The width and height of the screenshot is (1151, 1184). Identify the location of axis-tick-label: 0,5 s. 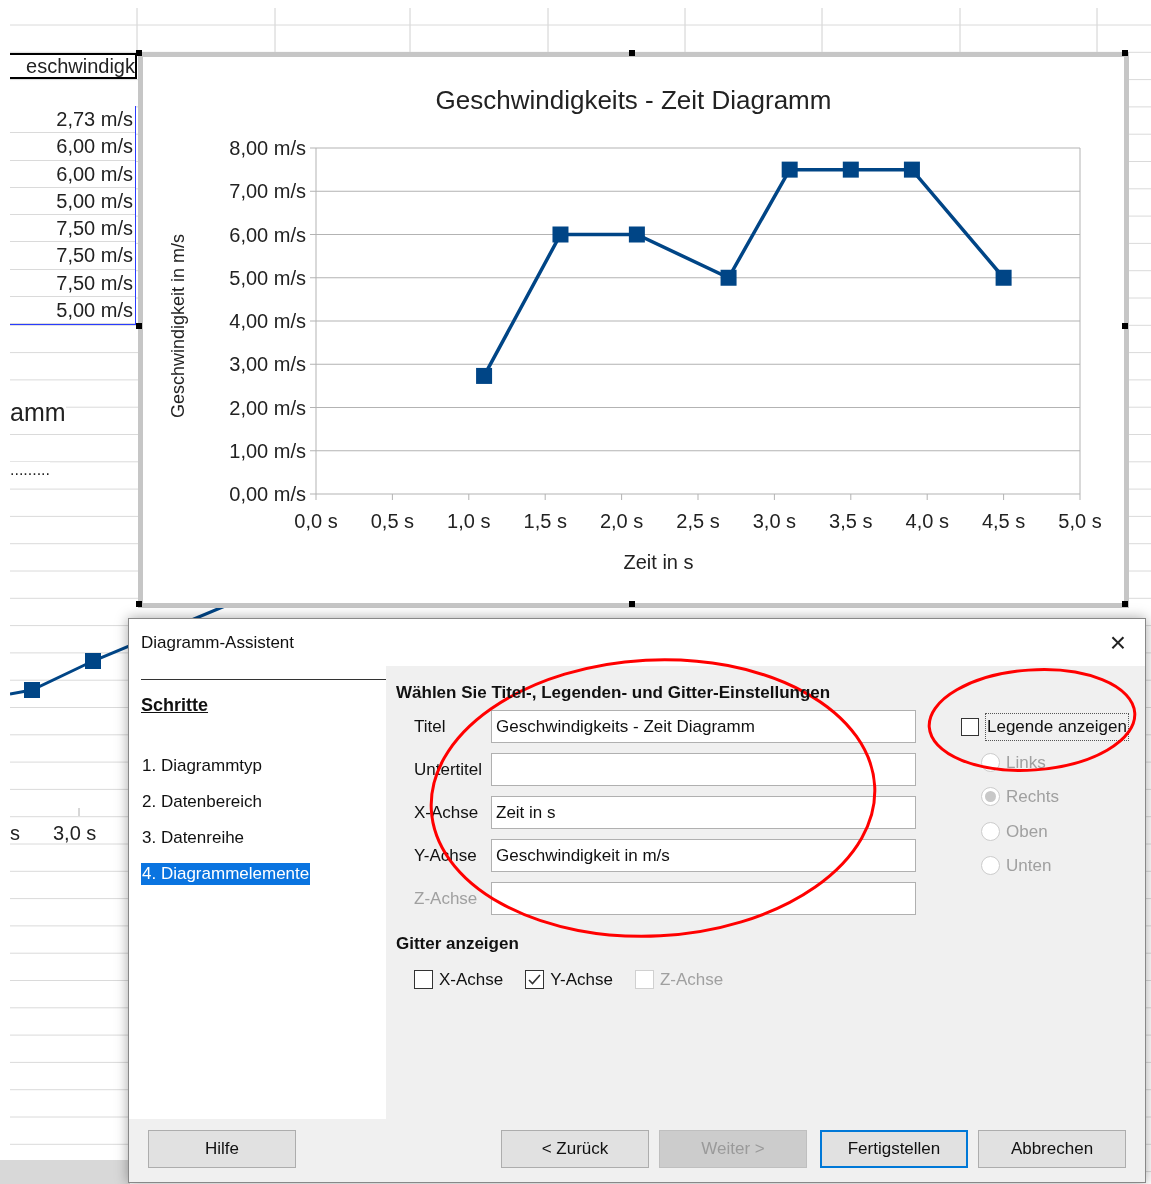
(392, 521).